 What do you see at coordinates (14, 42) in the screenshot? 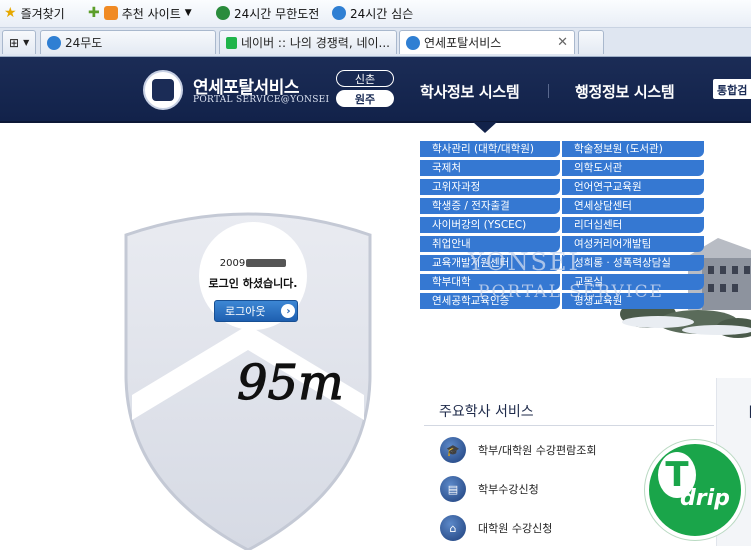
I see `quick-tabs-icon: ⊞` at bounding box center [14, 42].